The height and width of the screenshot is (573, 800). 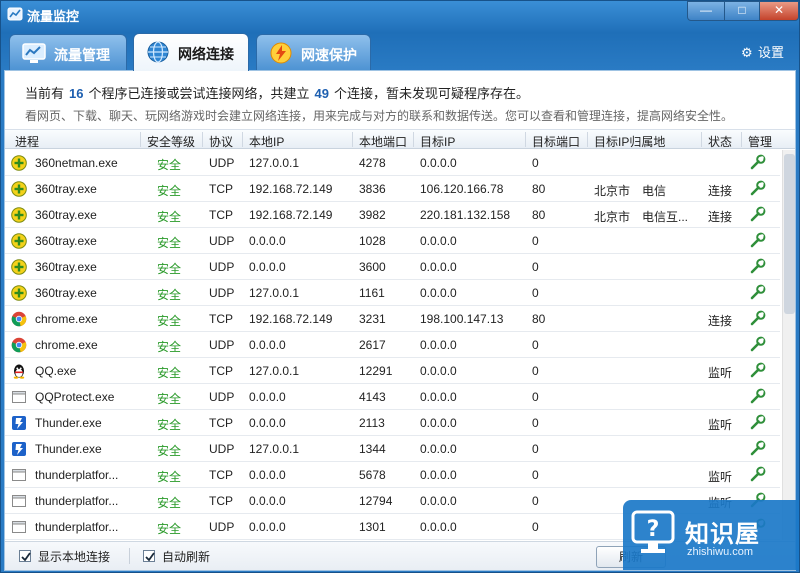 I want to click on qq-icon, so click(x=19, y=371).